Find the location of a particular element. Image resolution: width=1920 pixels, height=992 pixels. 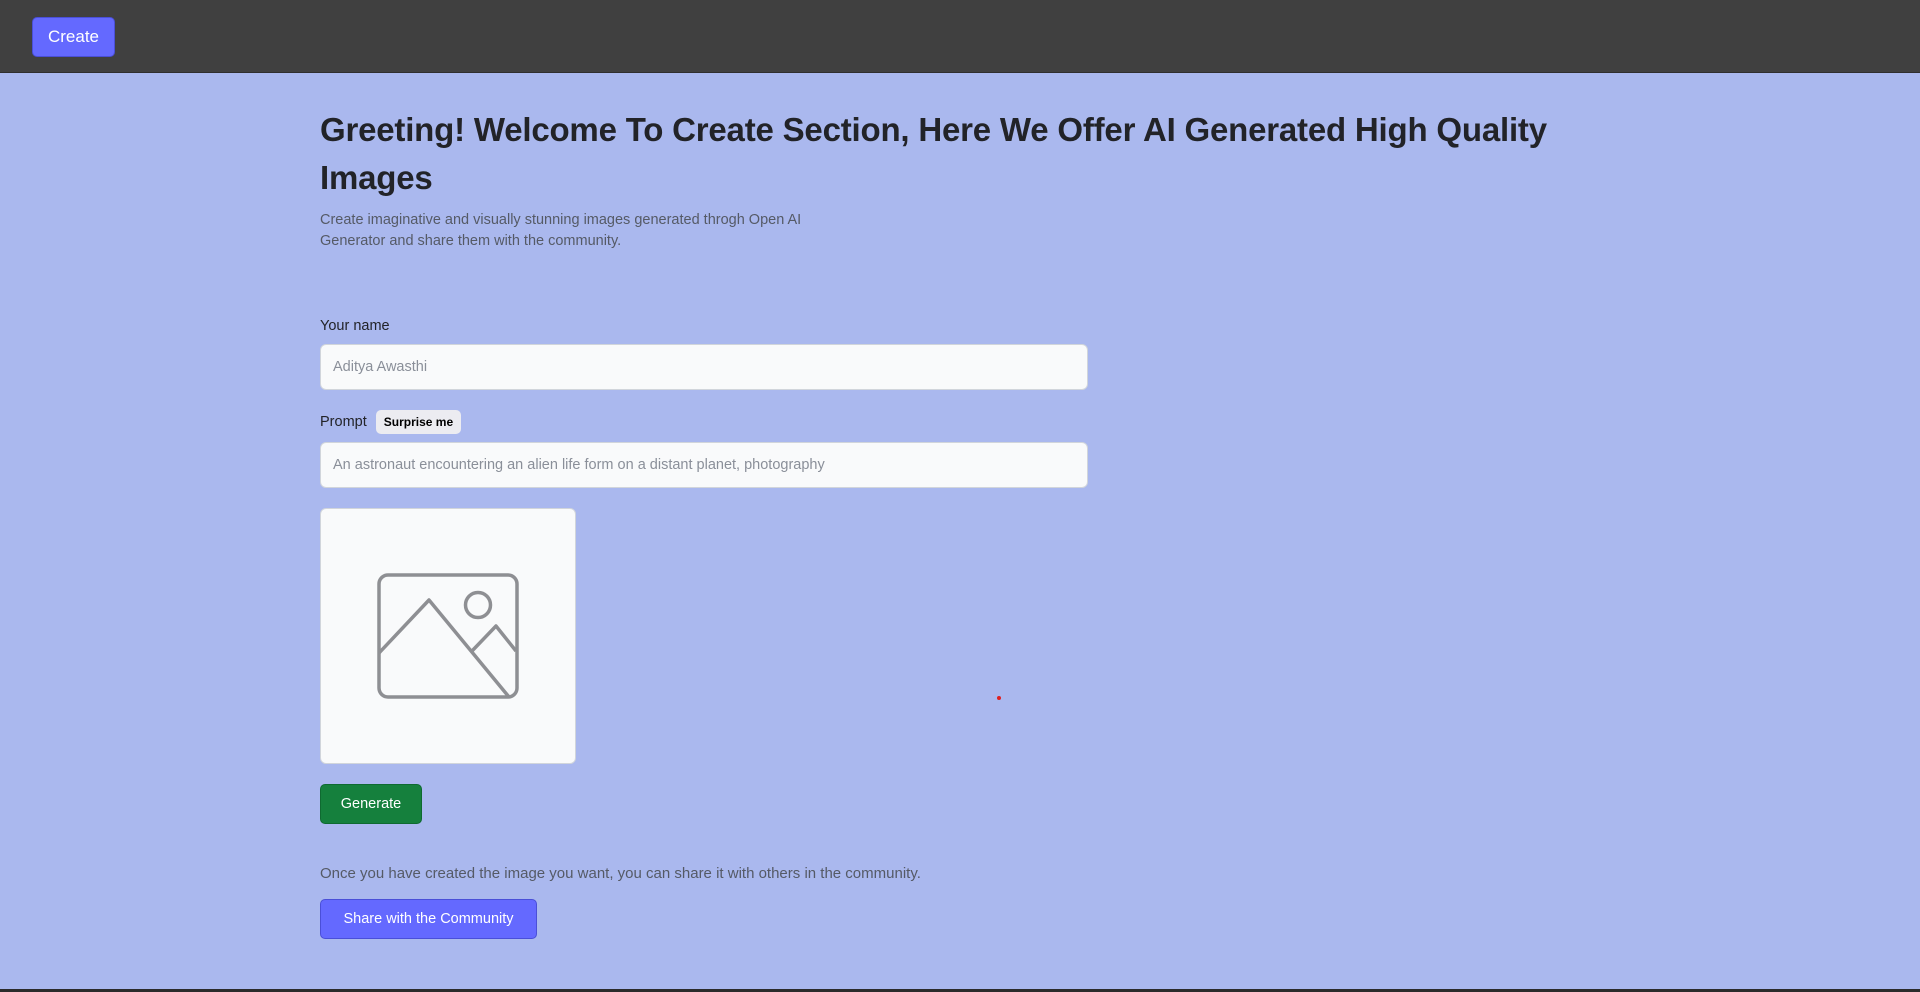

name-label: Your name is located at coordinates (355, 326).